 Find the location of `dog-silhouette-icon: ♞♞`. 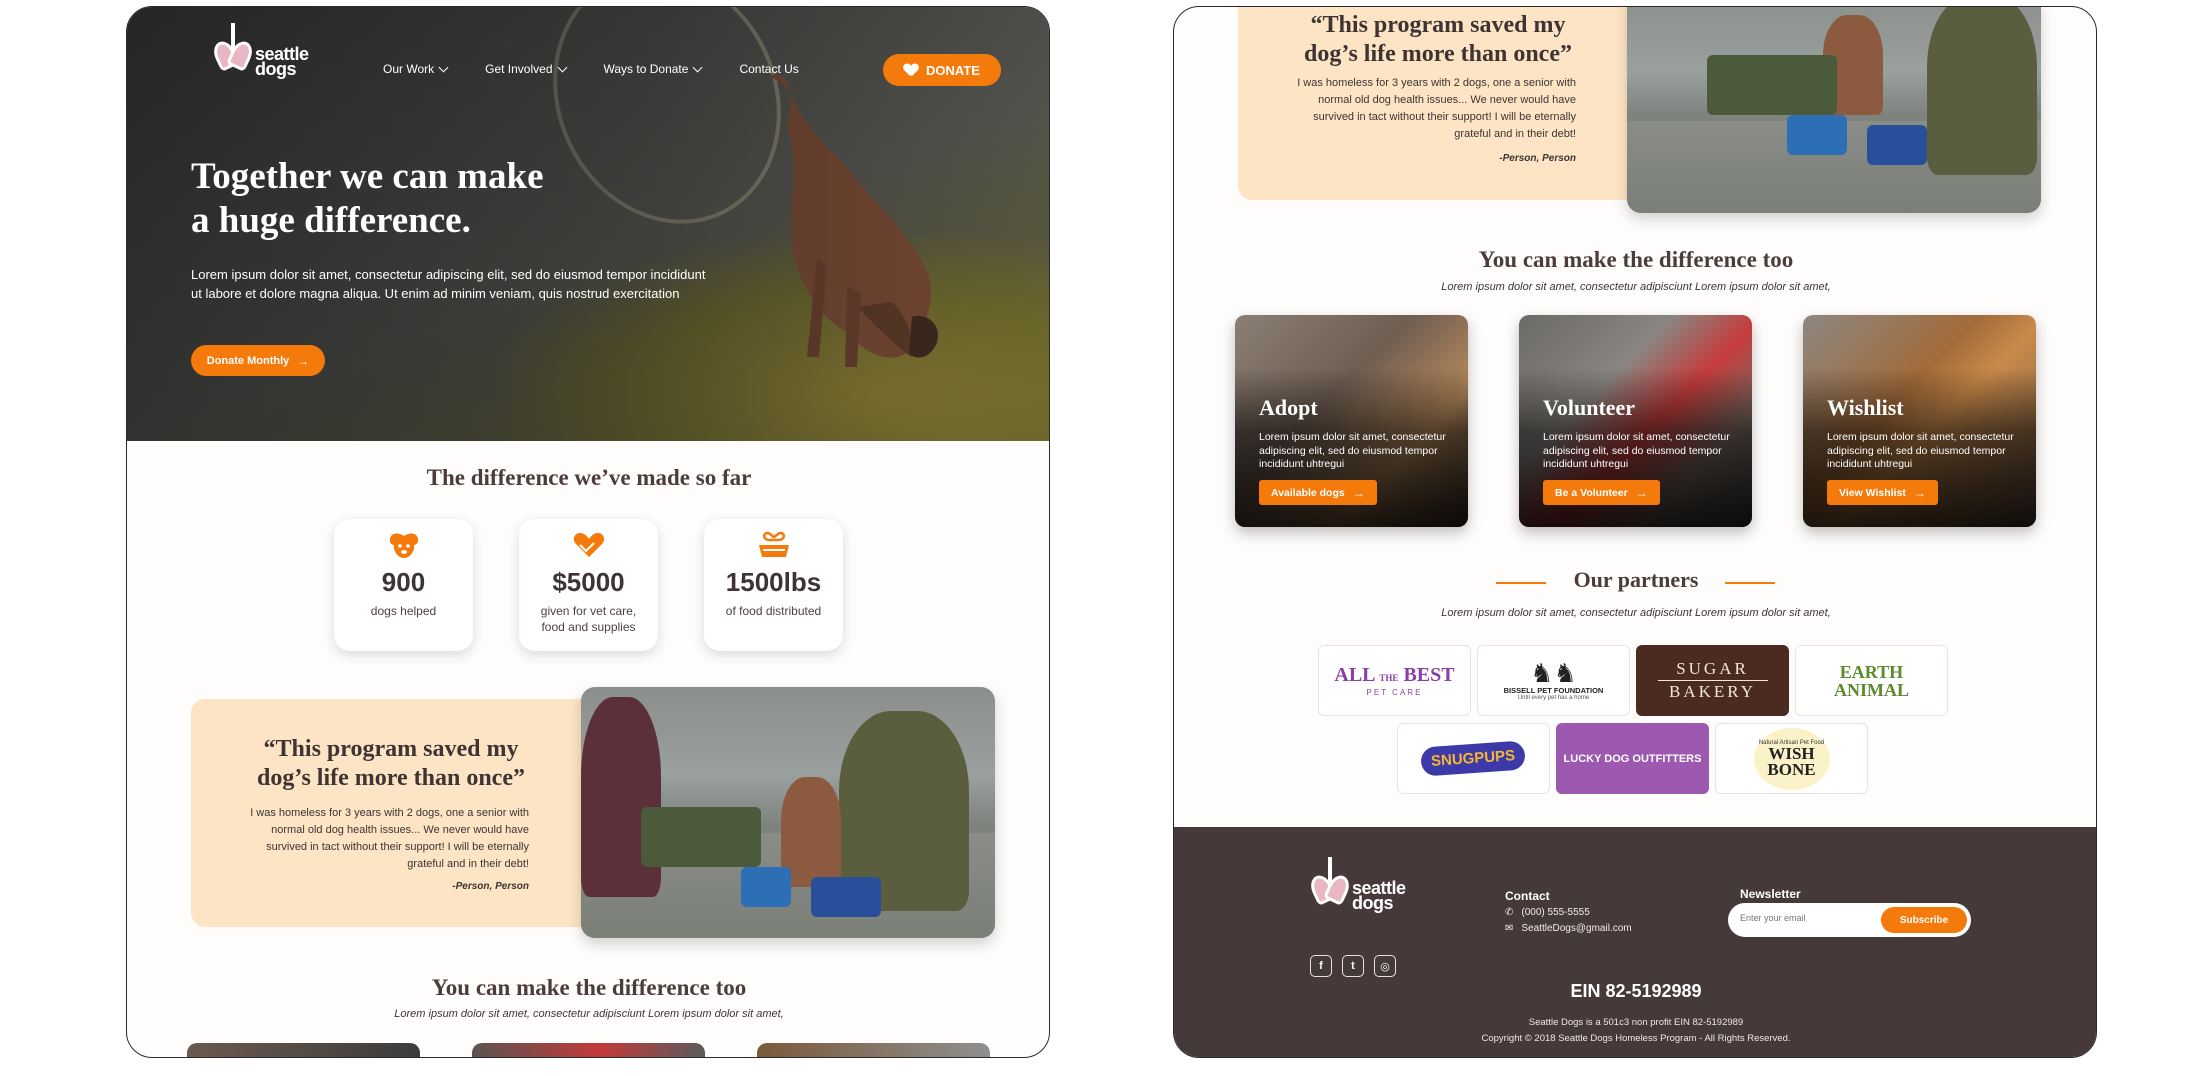

dog-silhouette-icon: ♞♞ is located at coordinates (1553, 673).